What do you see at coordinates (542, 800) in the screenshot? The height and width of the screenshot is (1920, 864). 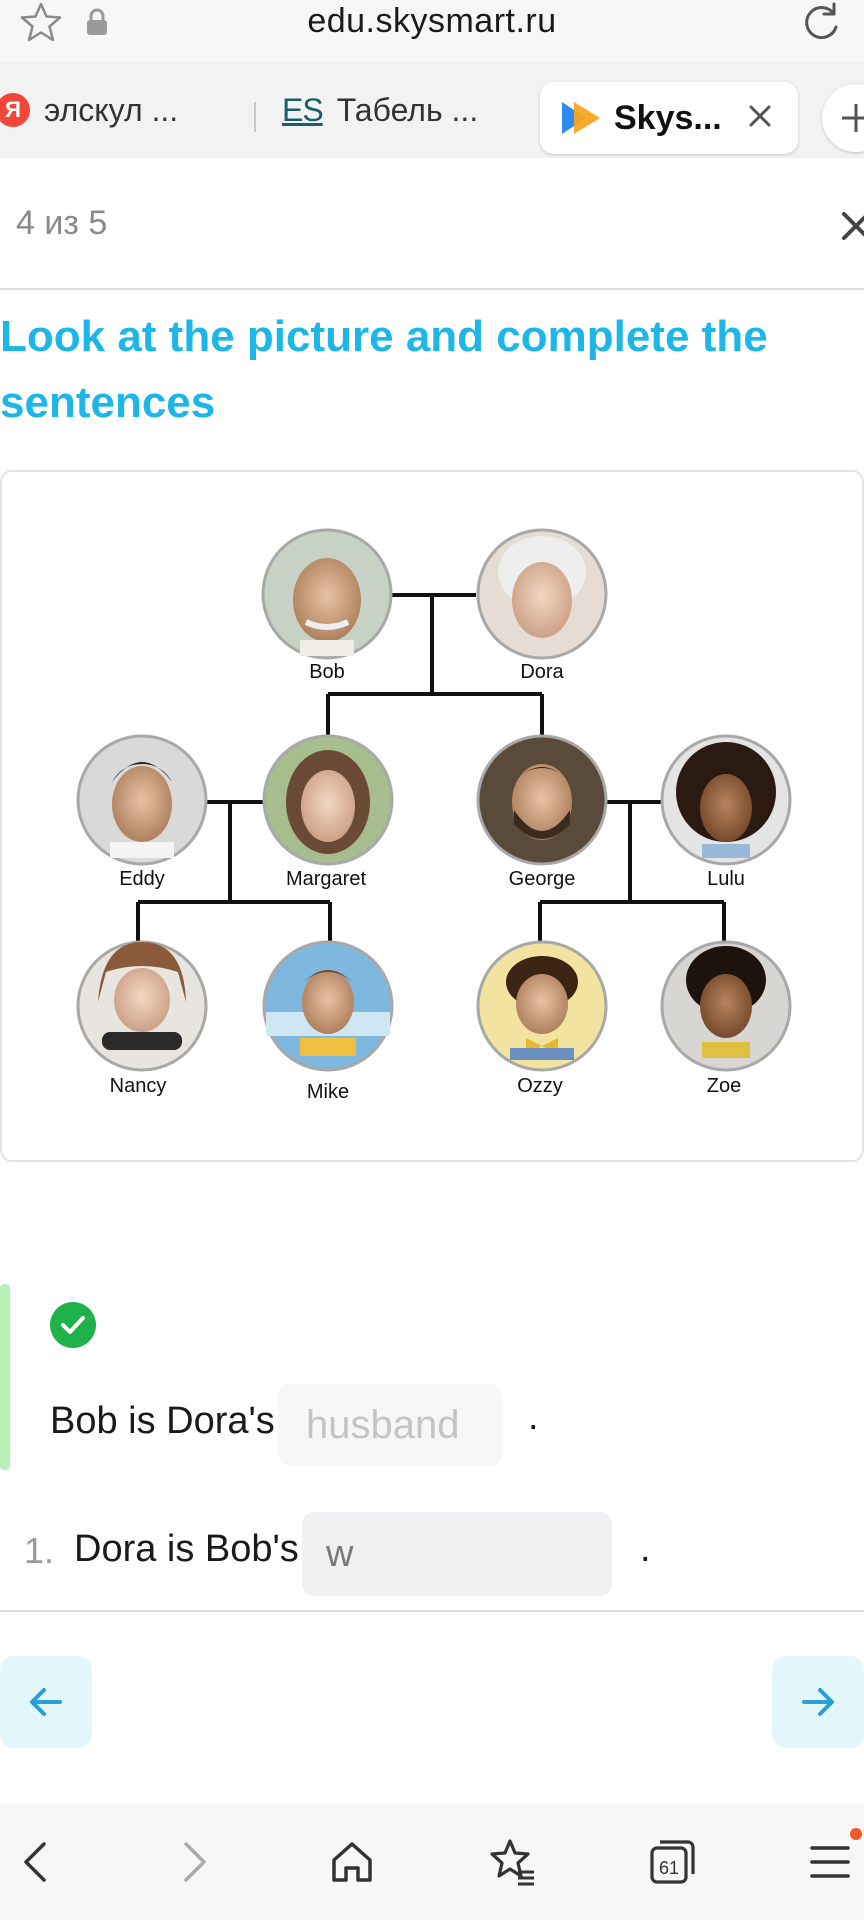 I see `avatar-george` at bounding box center [542, 800].